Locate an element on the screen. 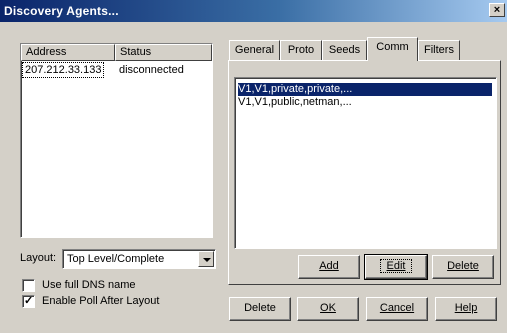 This screenshot has width=507, height=333. edit-button: Edit is located at coordinates (396, 267).